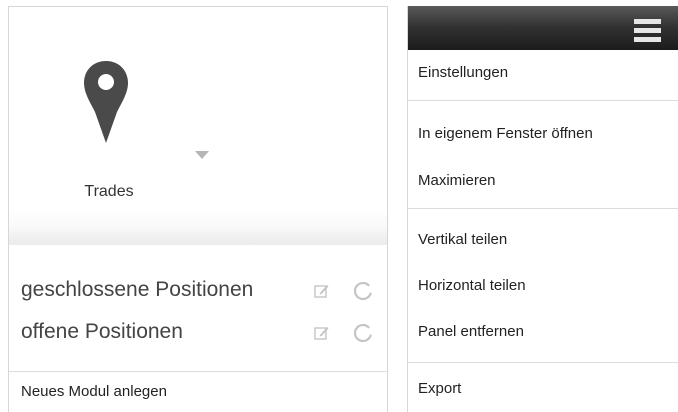 The width and height of the screenshot is (678, 412). Describe the element at coordinates (543, 28) in the screenshot. I see `menu-topbar` at that location.